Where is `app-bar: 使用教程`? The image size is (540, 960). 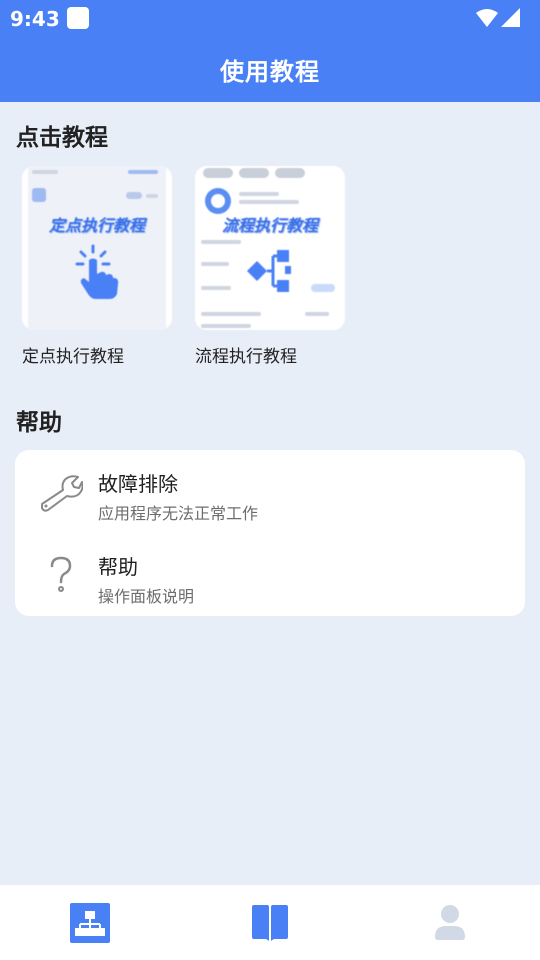
app-bar: 使用教程 is located at coordinates (270, 69).